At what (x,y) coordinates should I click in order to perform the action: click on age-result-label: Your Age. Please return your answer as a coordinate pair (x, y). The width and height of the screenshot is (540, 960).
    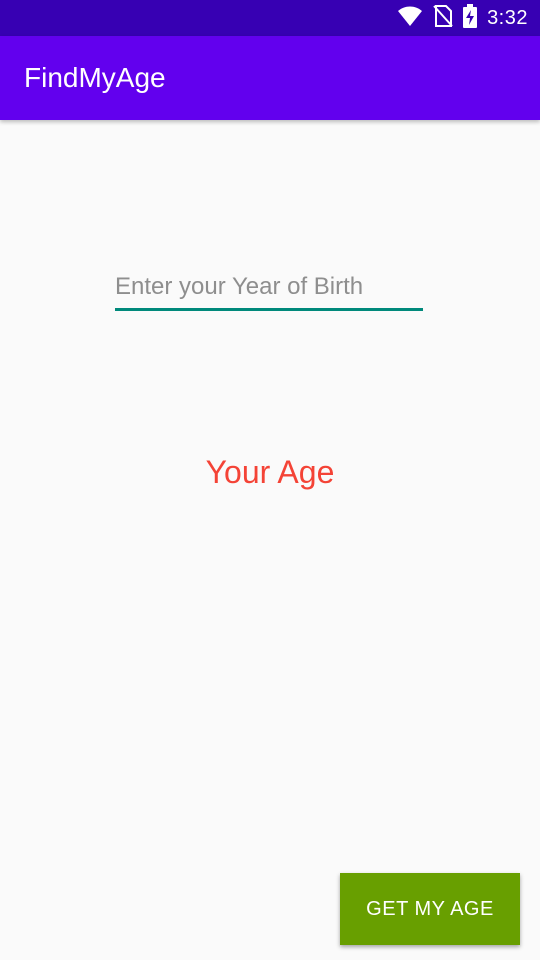
    Looking at the image, I should click on (270, 472).